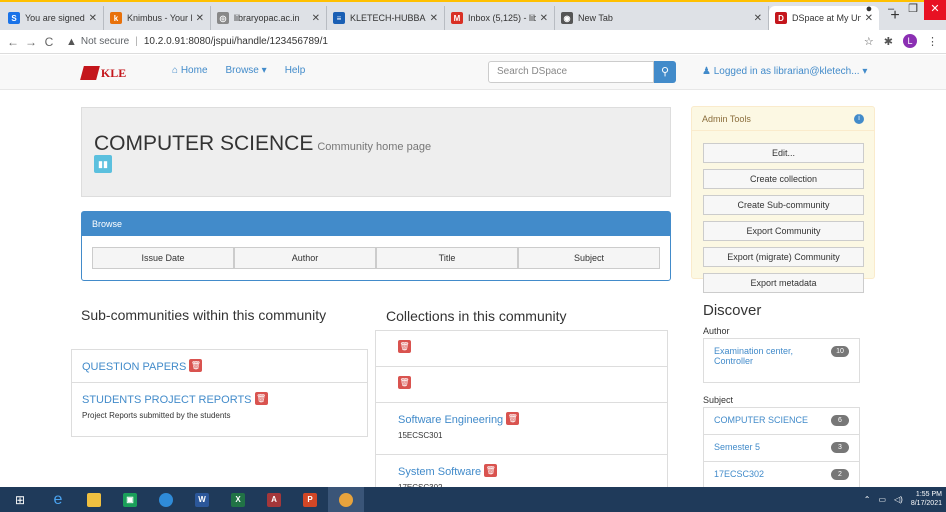  I want to click on collection-link: System Software, so click(439, 472).